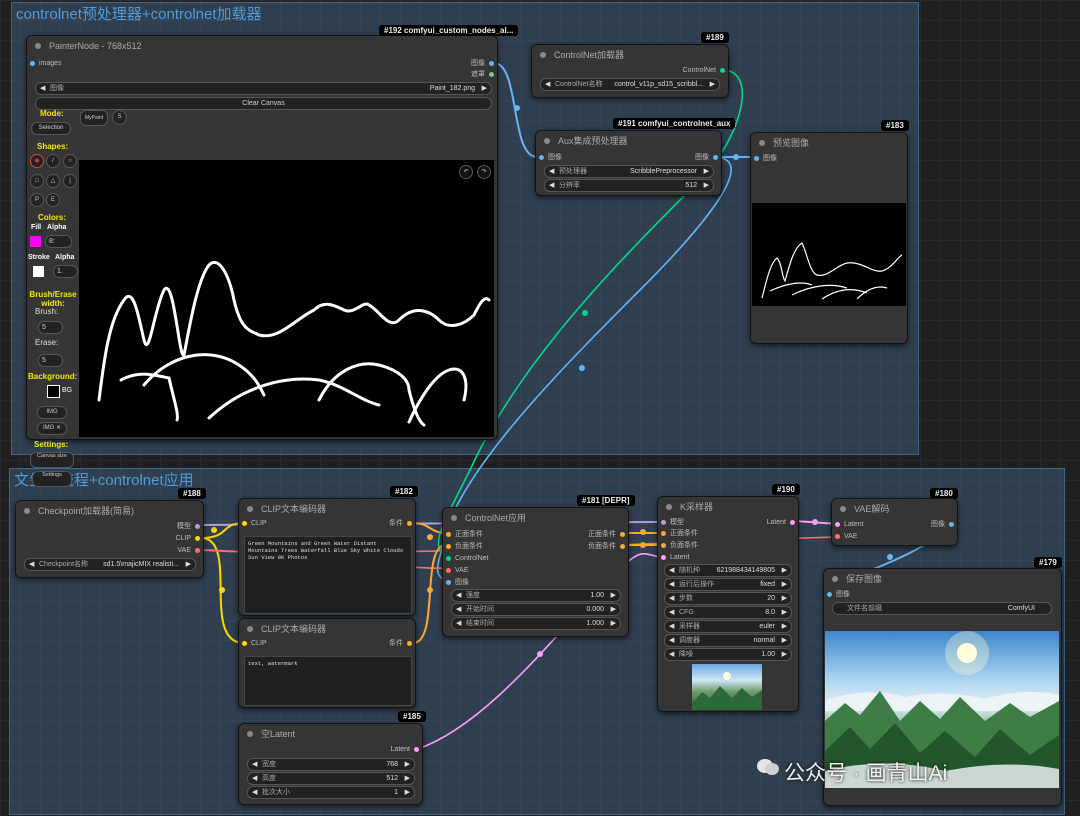 This screenshot has height=816, width=1080. Describe the element at coordinates (484, 172) in the screenshot. I see `canvas-redo-icon: ↷` at that location.